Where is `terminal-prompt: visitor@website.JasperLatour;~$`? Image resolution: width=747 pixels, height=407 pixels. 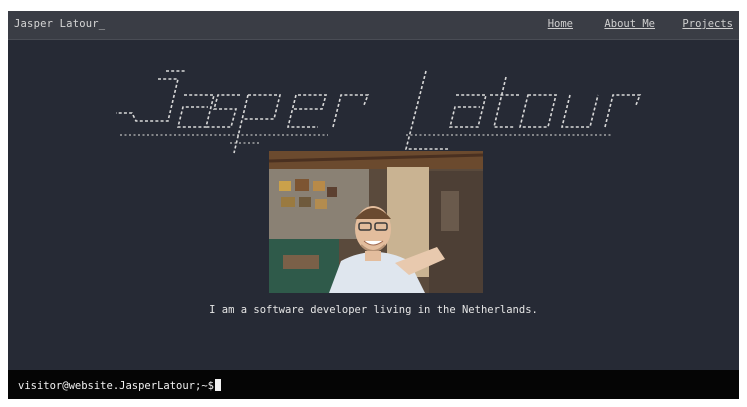 terminal-prompt: visitor@website.JasperLatour;~$ is located at coordinates (119, 385).